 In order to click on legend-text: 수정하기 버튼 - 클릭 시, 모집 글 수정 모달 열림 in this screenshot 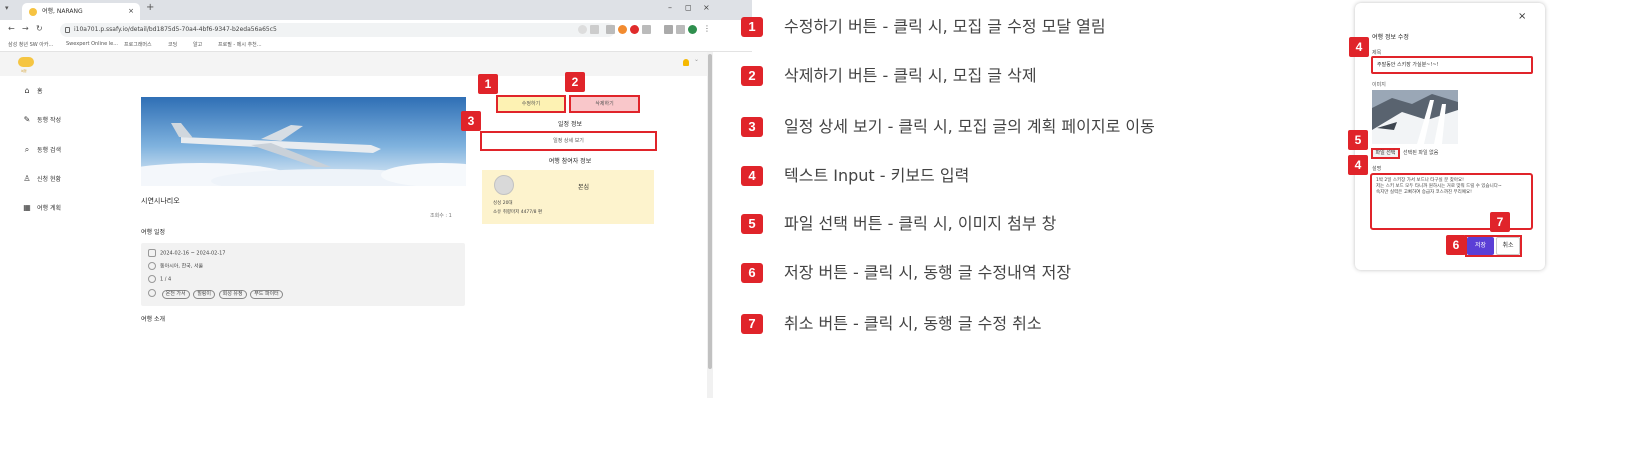, I will do `click(945, 26)`.